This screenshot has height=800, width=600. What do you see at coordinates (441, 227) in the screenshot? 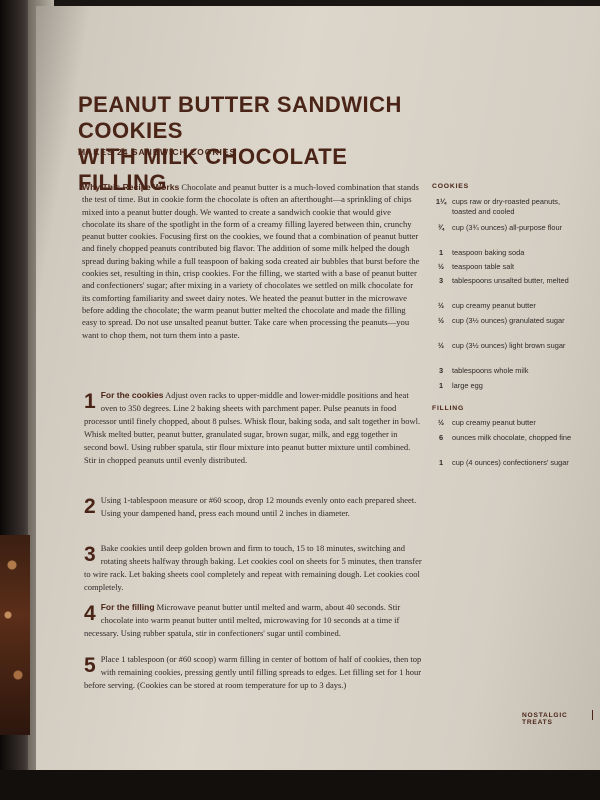
I see `ingredient-qty: ¾` at bounding box center [441, 227].